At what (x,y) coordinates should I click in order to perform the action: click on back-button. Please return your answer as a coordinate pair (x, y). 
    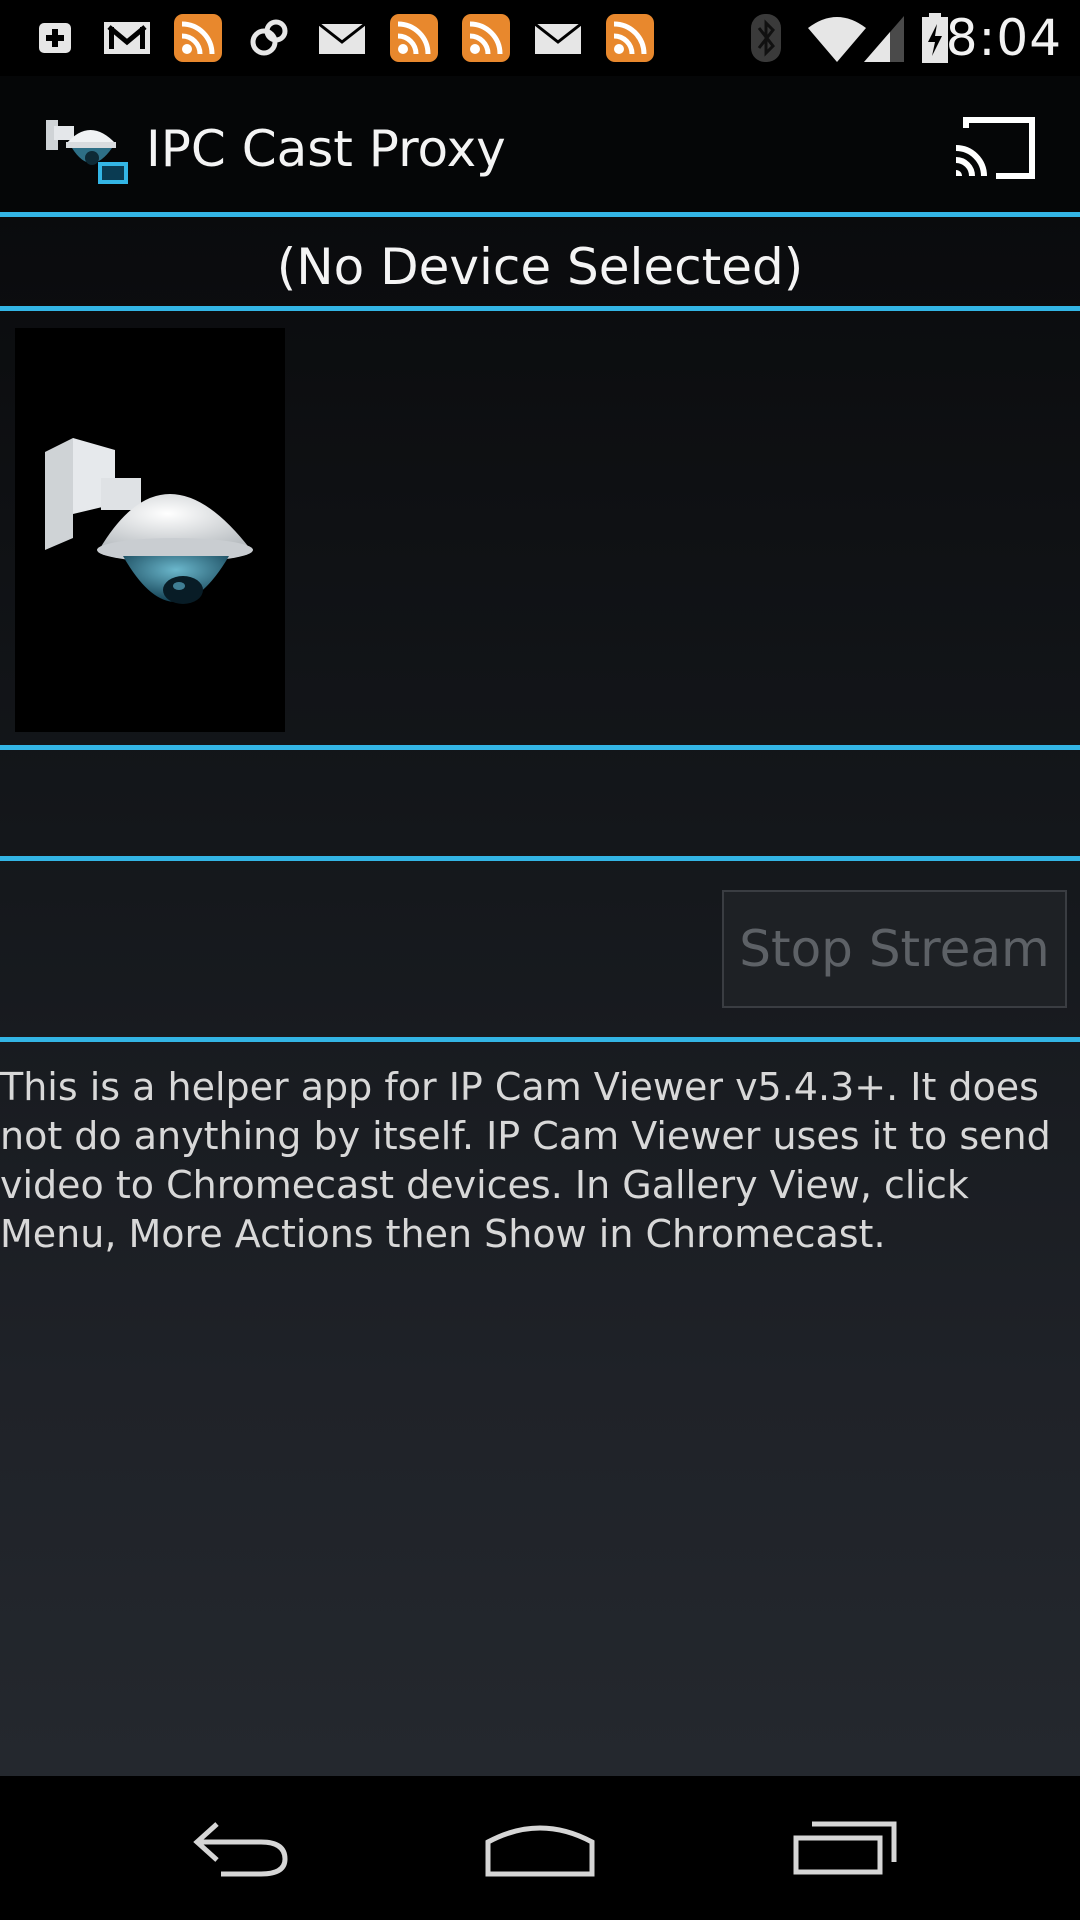
    Looking at the image, I should click on (240, 1848).